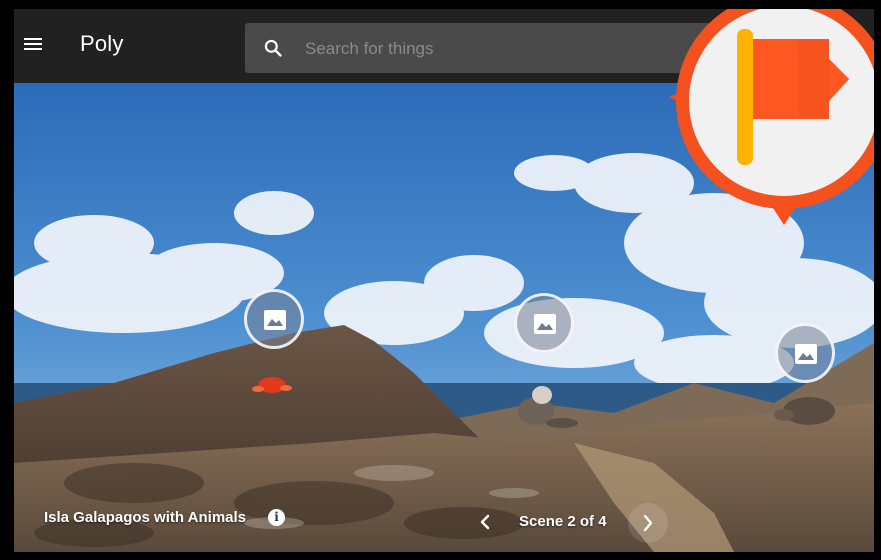  What do you see at coordinates (102, 43) in the screenshot?
I see `app-title: Poly` at bounding box center [102, 43].